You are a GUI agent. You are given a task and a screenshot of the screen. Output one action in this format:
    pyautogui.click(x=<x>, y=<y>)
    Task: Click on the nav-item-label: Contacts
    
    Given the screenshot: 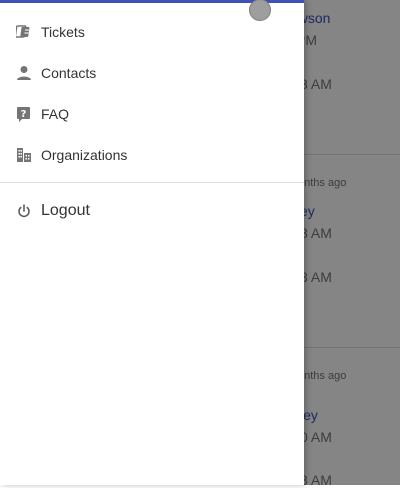 What is the action you would take?
    pyautogui.click(x=69, y=72)
    